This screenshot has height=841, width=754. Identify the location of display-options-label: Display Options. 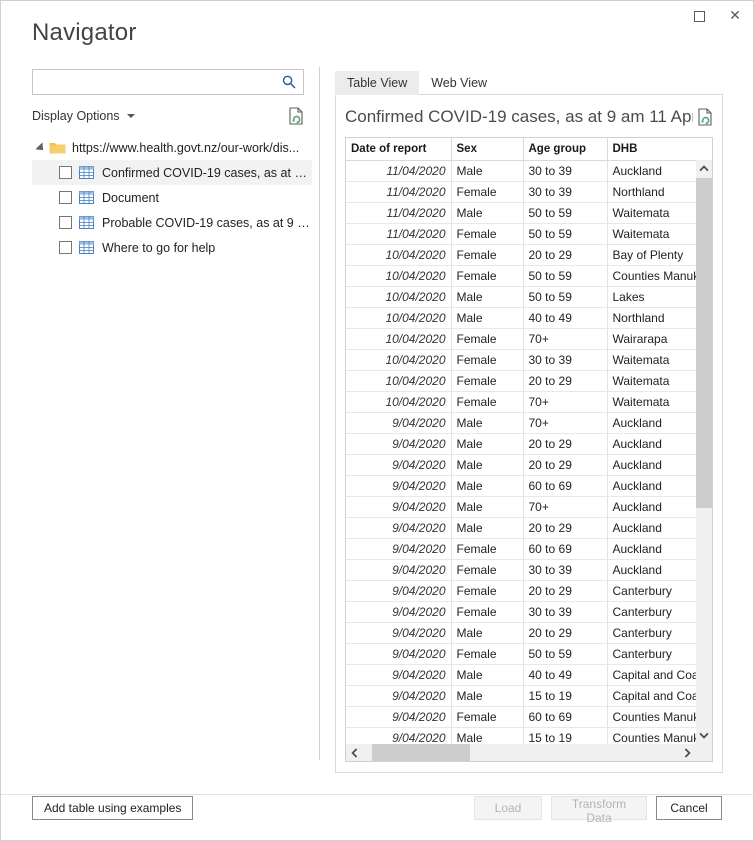
(76, 116).